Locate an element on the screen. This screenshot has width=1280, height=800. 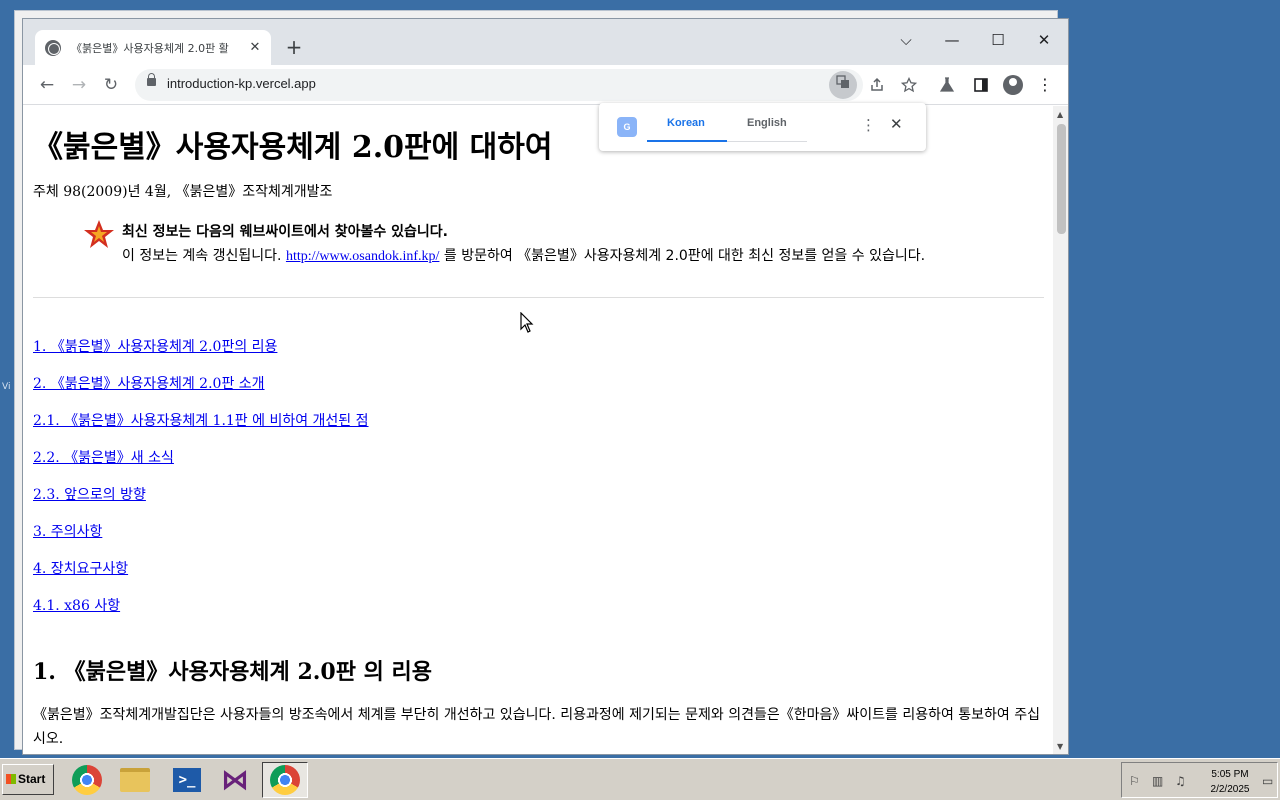
osandok-link: http://www.osandok.inf.kp/ is located at coordinates (362, 256).